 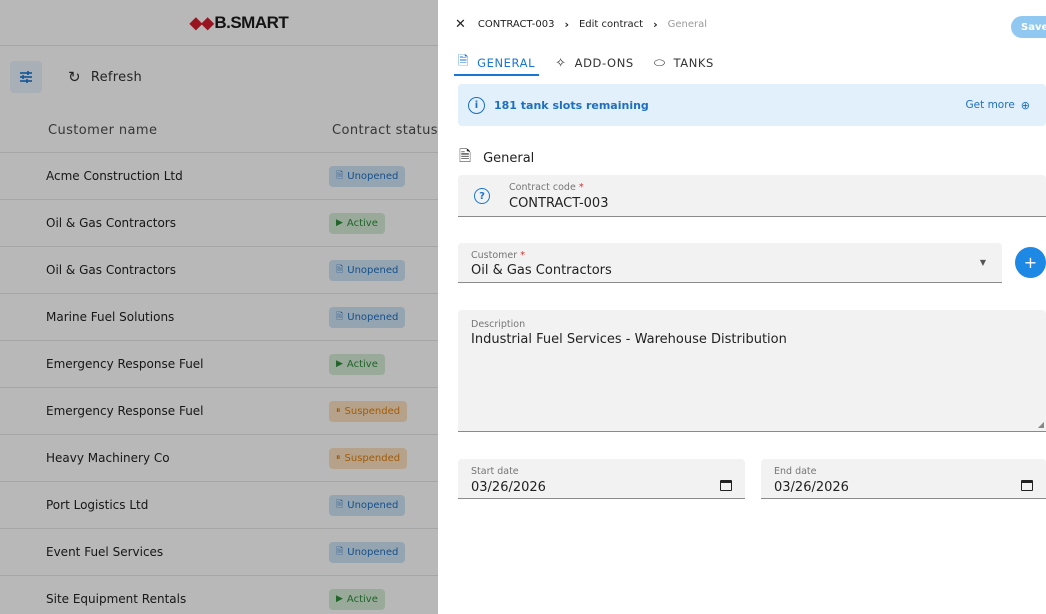 I want to click on get-more-link: Get more ⊕, so click(x=998, y=105).